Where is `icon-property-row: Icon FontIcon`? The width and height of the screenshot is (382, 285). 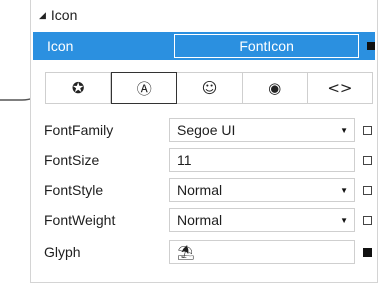
icon-property-row: Icon FontIcon is located at coordinates (204, 46).